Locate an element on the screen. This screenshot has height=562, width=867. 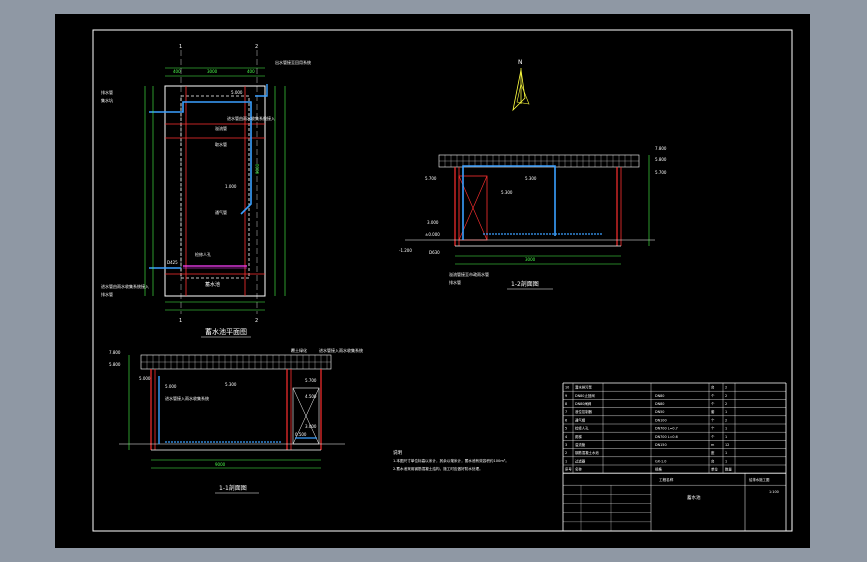
part-spec: DN100 is located at coordinates (661, 420).